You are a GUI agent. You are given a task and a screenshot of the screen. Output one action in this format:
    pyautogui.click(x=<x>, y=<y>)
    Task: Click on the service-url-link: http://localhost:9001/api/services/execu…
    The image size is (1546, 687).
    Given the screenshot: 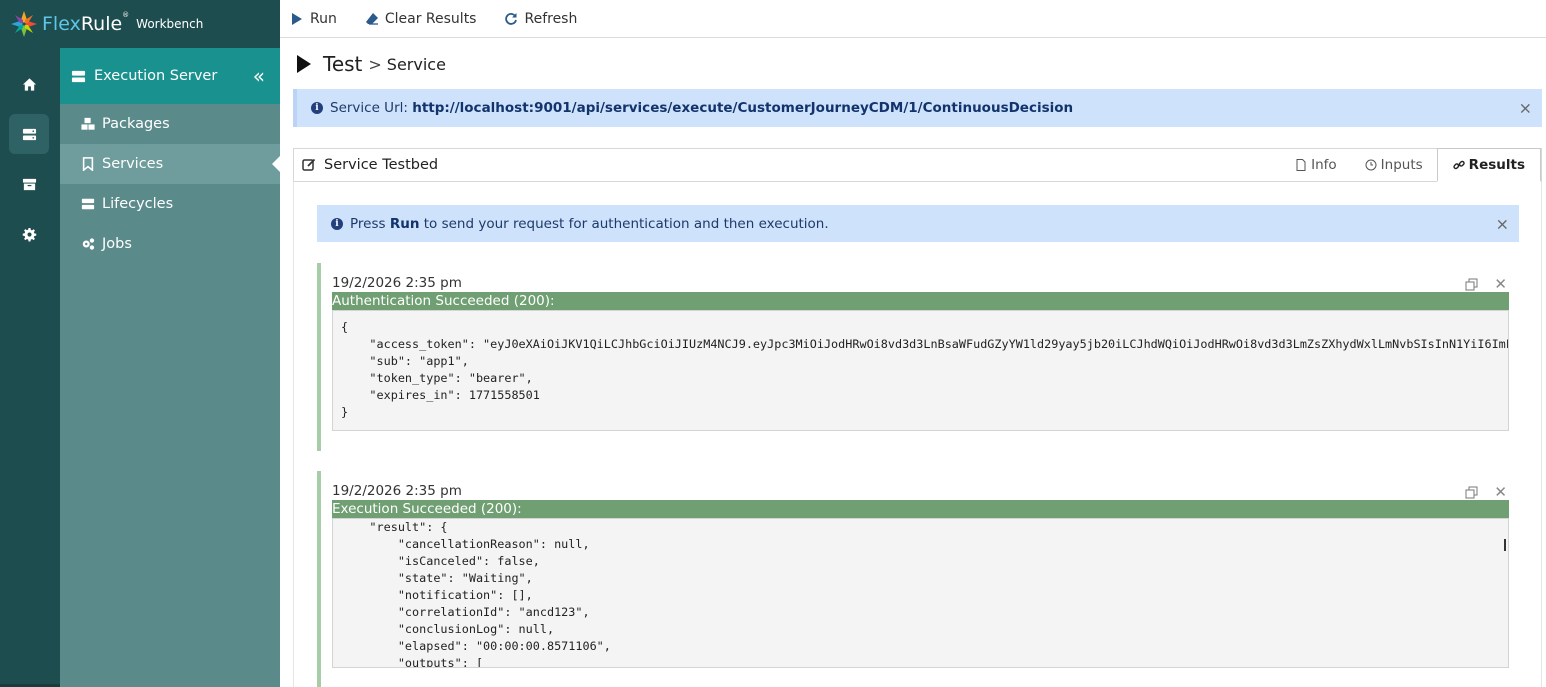 What is the action you would take?
    pyautogui.click(x=742, y=108)
    